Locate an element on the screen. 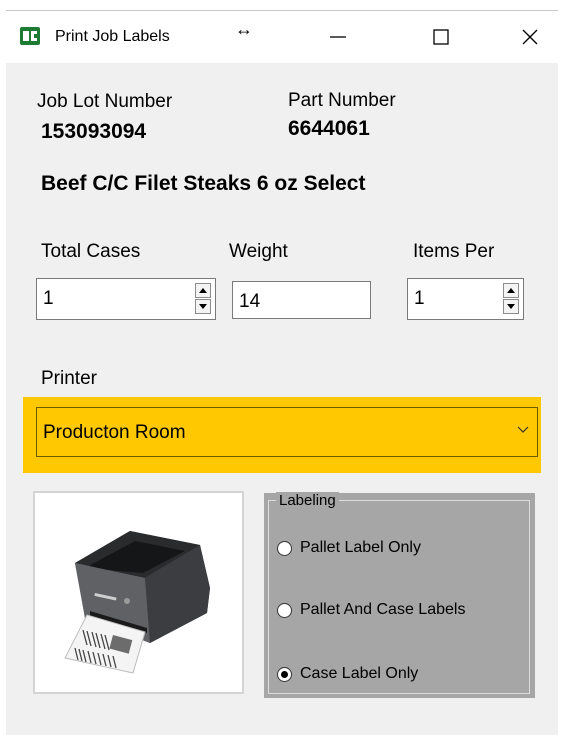 The height and width of the screenshot is (735, 564). label-printer-icon is located at coordinates (137, 602).